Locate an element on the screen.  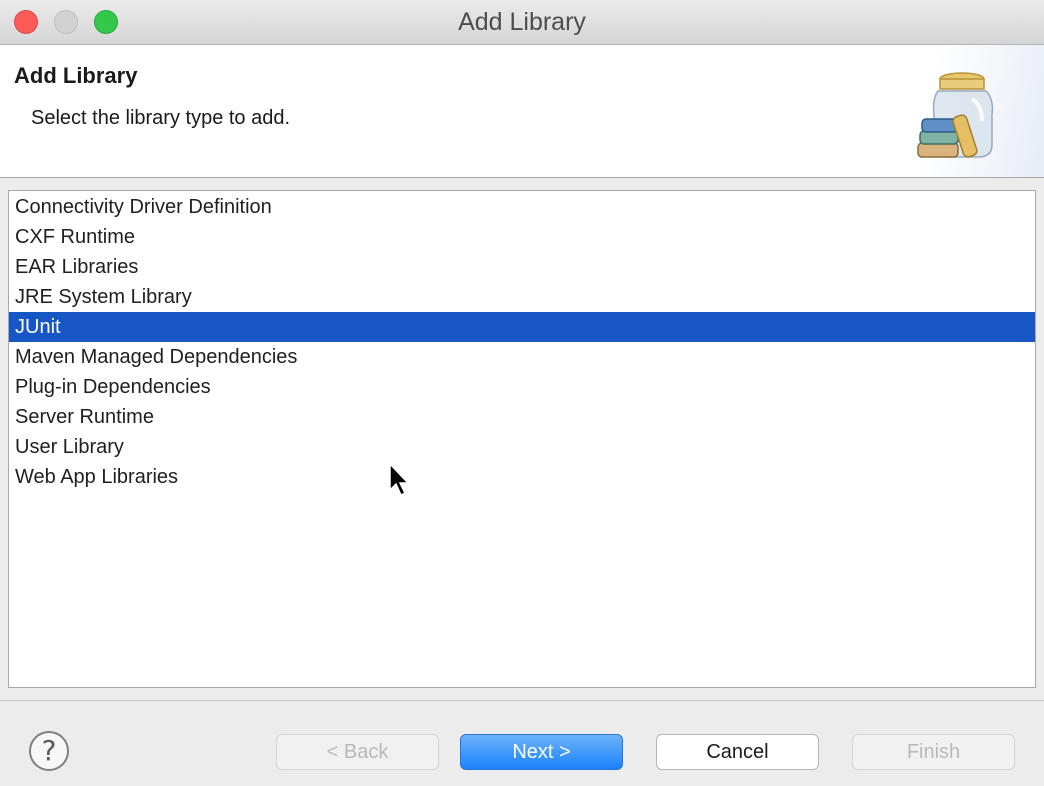
footer-divider is located at coordinates (522, 700).